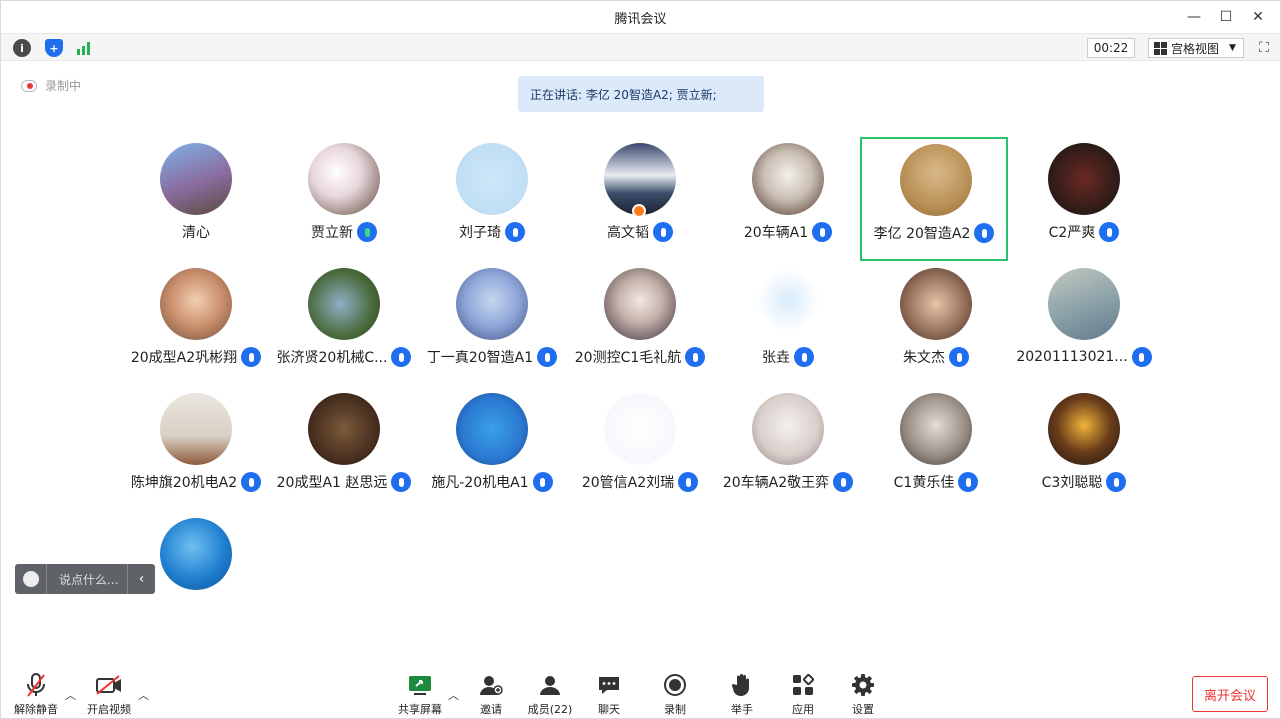  What do you see at coordinates (742, 694) in the screenshot?
I see `raise-hand-button: 举手` at bounding box center [742, 694].